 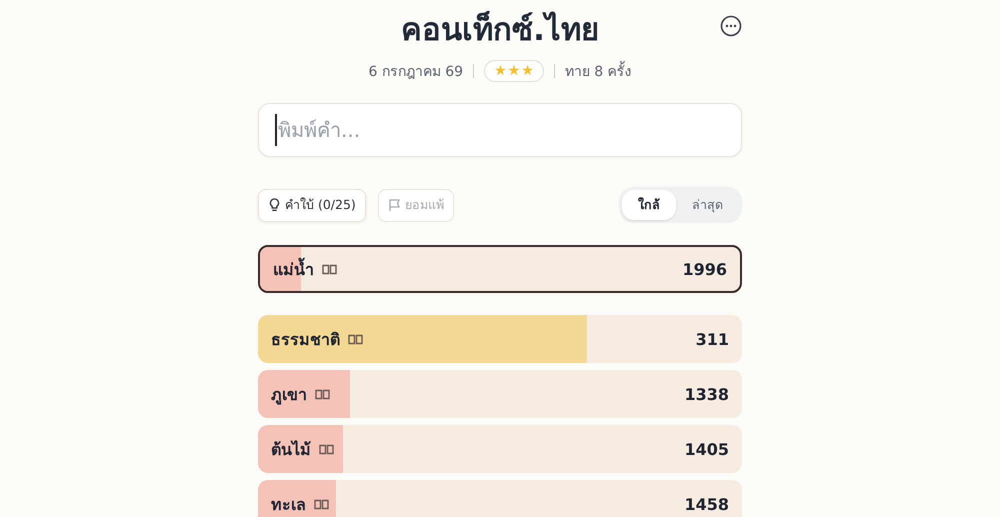 What do you see at coordinates (289, 395) in the screenshot?
I see `guess-word: ภูเขา` at bounding box center [289, 395].